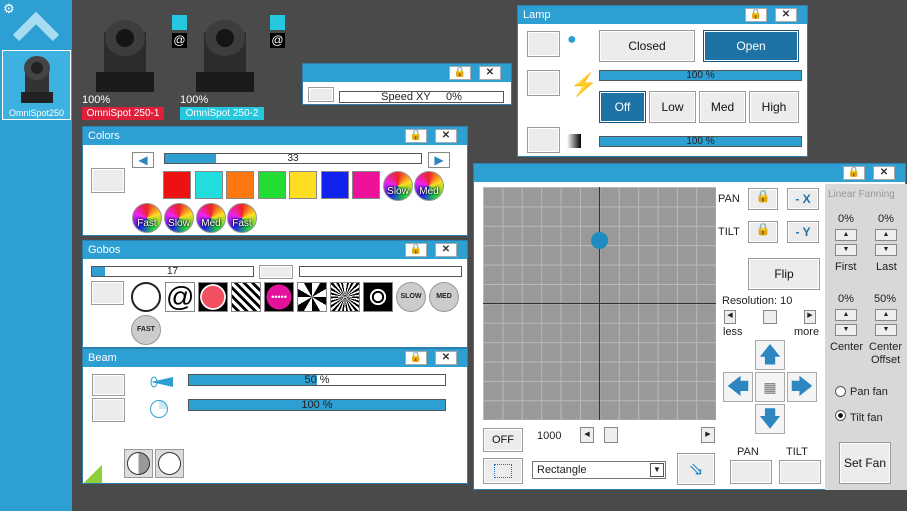 This screenshot has height=511, width=907. What do you see at coordinates (846, 235) in the screenshot?
I see `first-up-arrow: ▲` at bounding box center [846, 235].